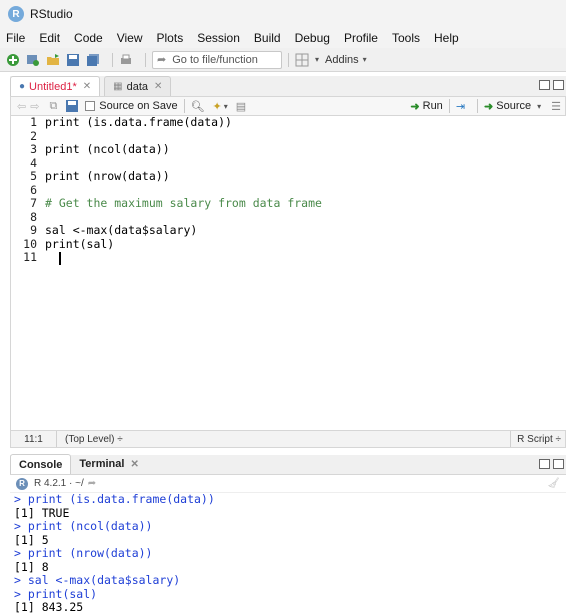  I want to click on go-to-file-placeholder: Go to file/function, so click(215, 59).